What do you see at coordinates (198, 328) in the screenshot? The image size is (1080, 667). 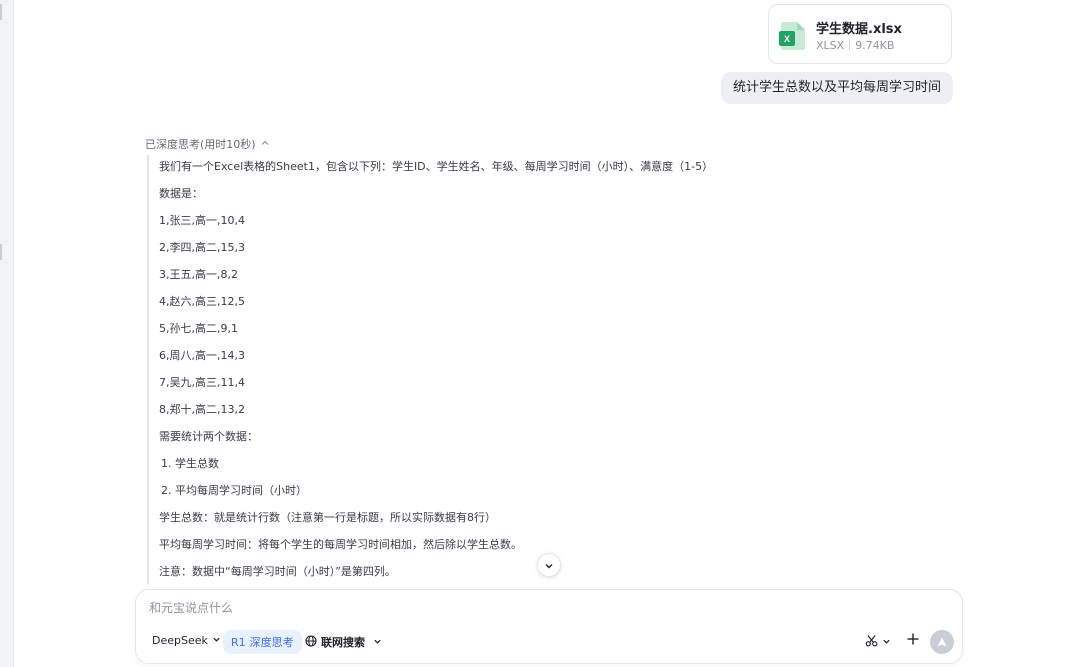 I see `thinking-line: 5,孙七,高二,9,1` at bounding box center [198, 328].